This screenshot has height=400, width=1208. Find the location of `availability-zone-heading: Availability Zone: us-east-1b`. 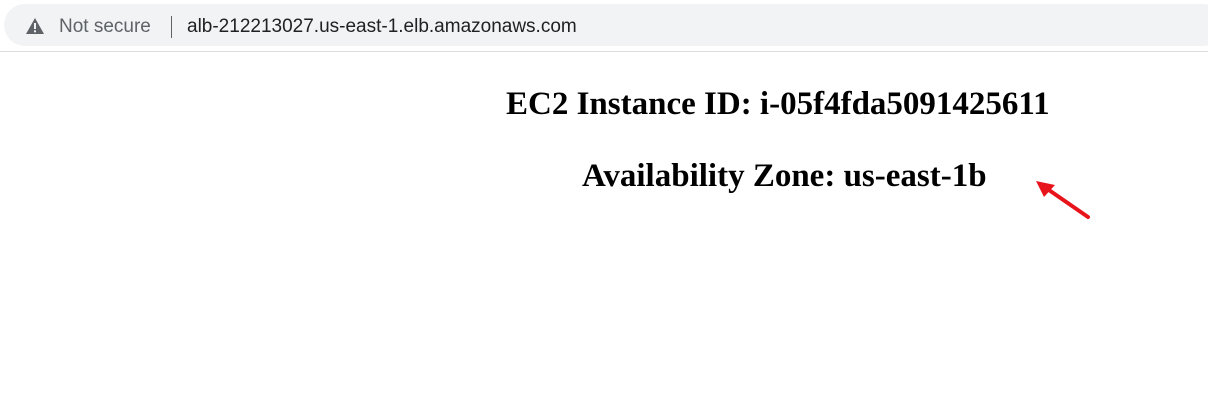

availability-zone-heading: Availability Zone: us-east-1b is located at coordinates (784, 176).